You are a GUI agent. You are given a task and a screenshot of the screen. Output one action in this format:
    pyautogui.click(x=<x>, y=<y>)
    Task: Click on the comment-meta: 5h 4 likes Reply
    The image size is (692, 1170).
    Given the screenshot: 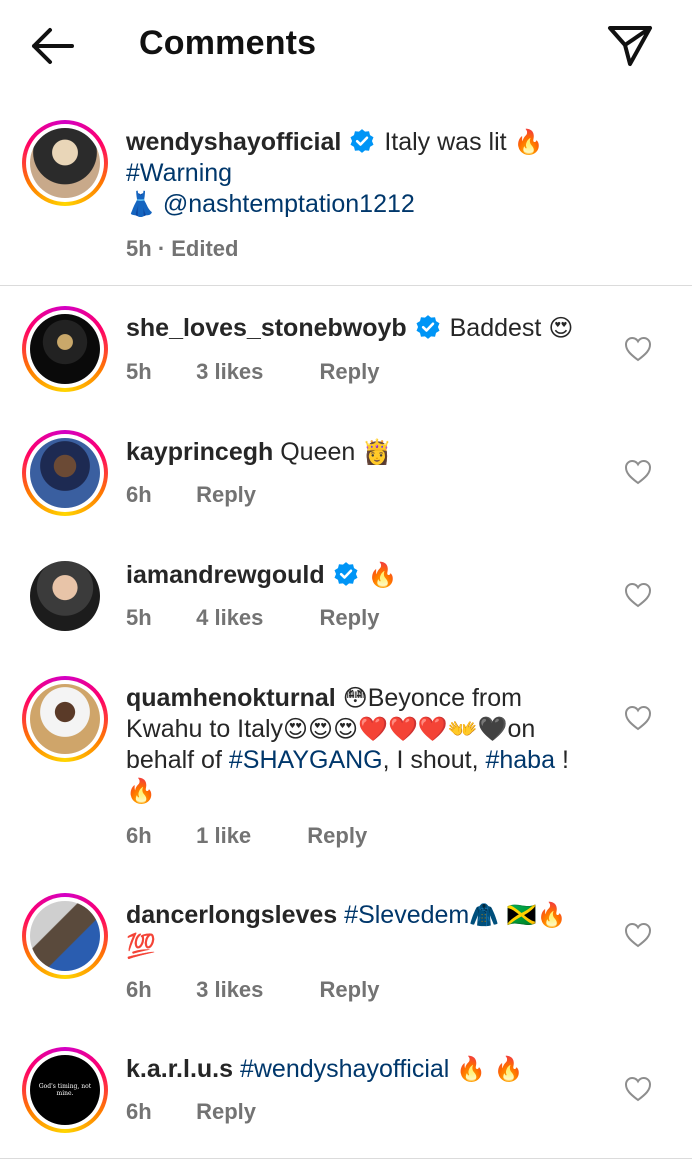 What is the action you would take?
    pyautogui.click(x=252, y=618)
    